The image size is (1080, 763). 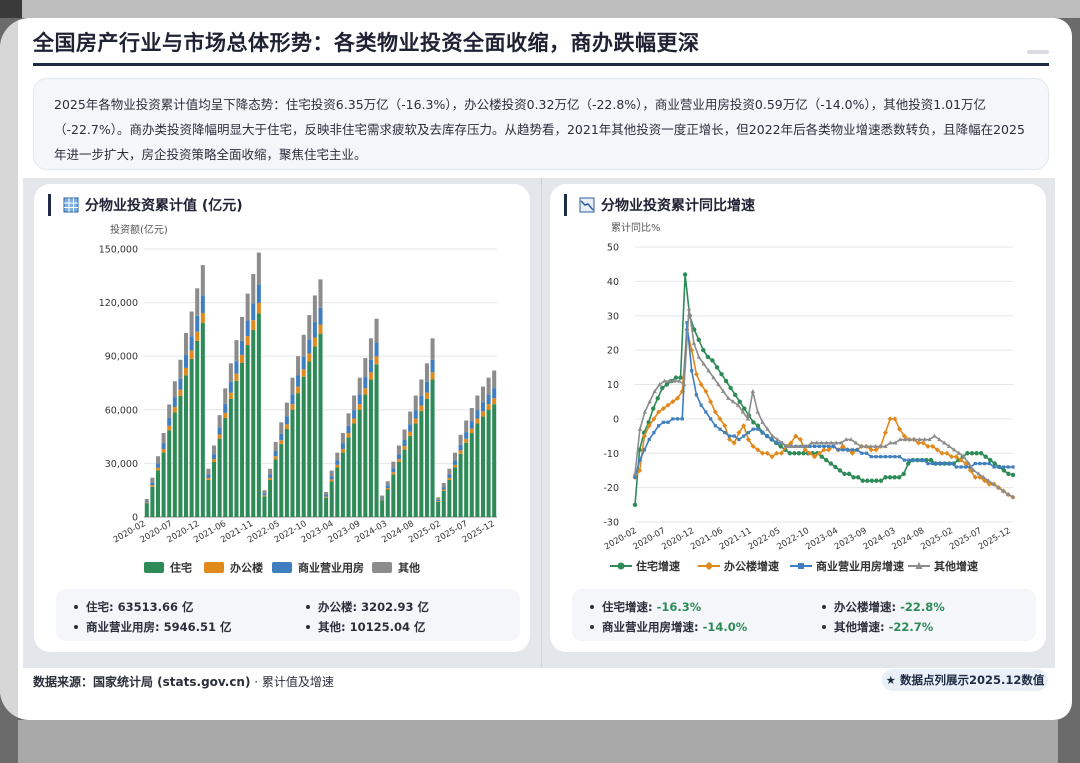 I want to click on footer-note: 累计值及增速, so click(x=297, y=682).